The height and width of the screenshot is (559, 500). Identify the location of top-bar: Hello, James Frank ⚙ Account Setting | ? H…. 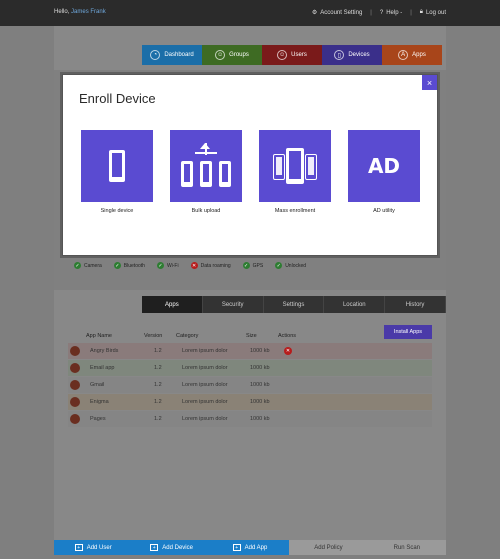
(250, 13).